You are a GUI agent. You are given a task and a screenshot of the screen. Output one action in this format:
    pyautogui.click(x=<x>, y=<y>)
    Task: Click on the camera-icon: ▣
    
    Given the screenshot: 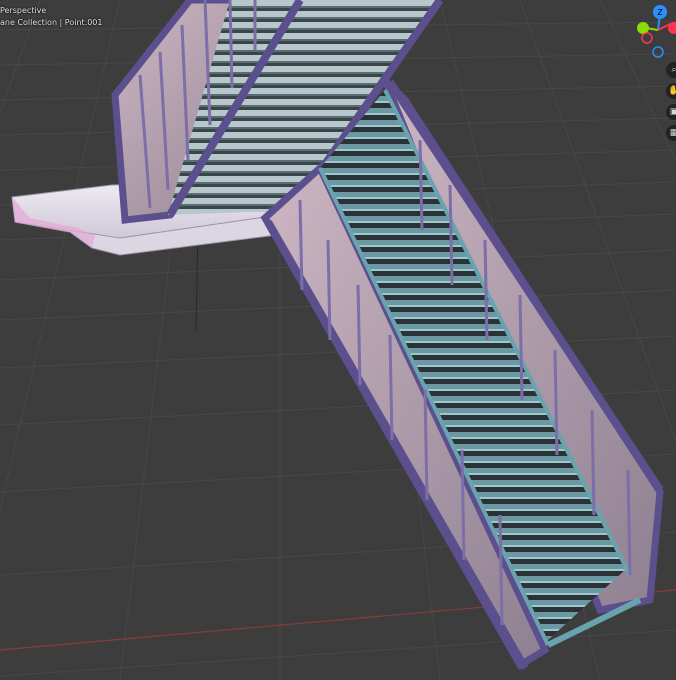 What is the action you would take?
    pyautogui.click(x=671, y=112)
    